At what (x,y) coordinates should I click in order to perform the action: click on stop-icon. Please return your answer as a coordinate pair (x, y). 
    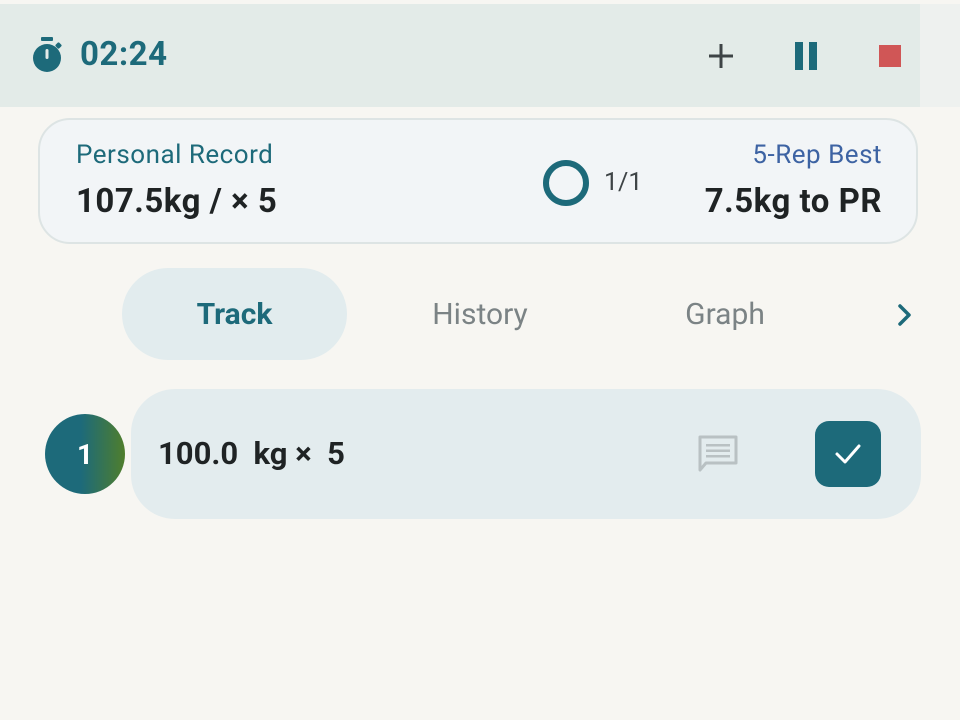
    Looking at the image, I should click on (890, 56).